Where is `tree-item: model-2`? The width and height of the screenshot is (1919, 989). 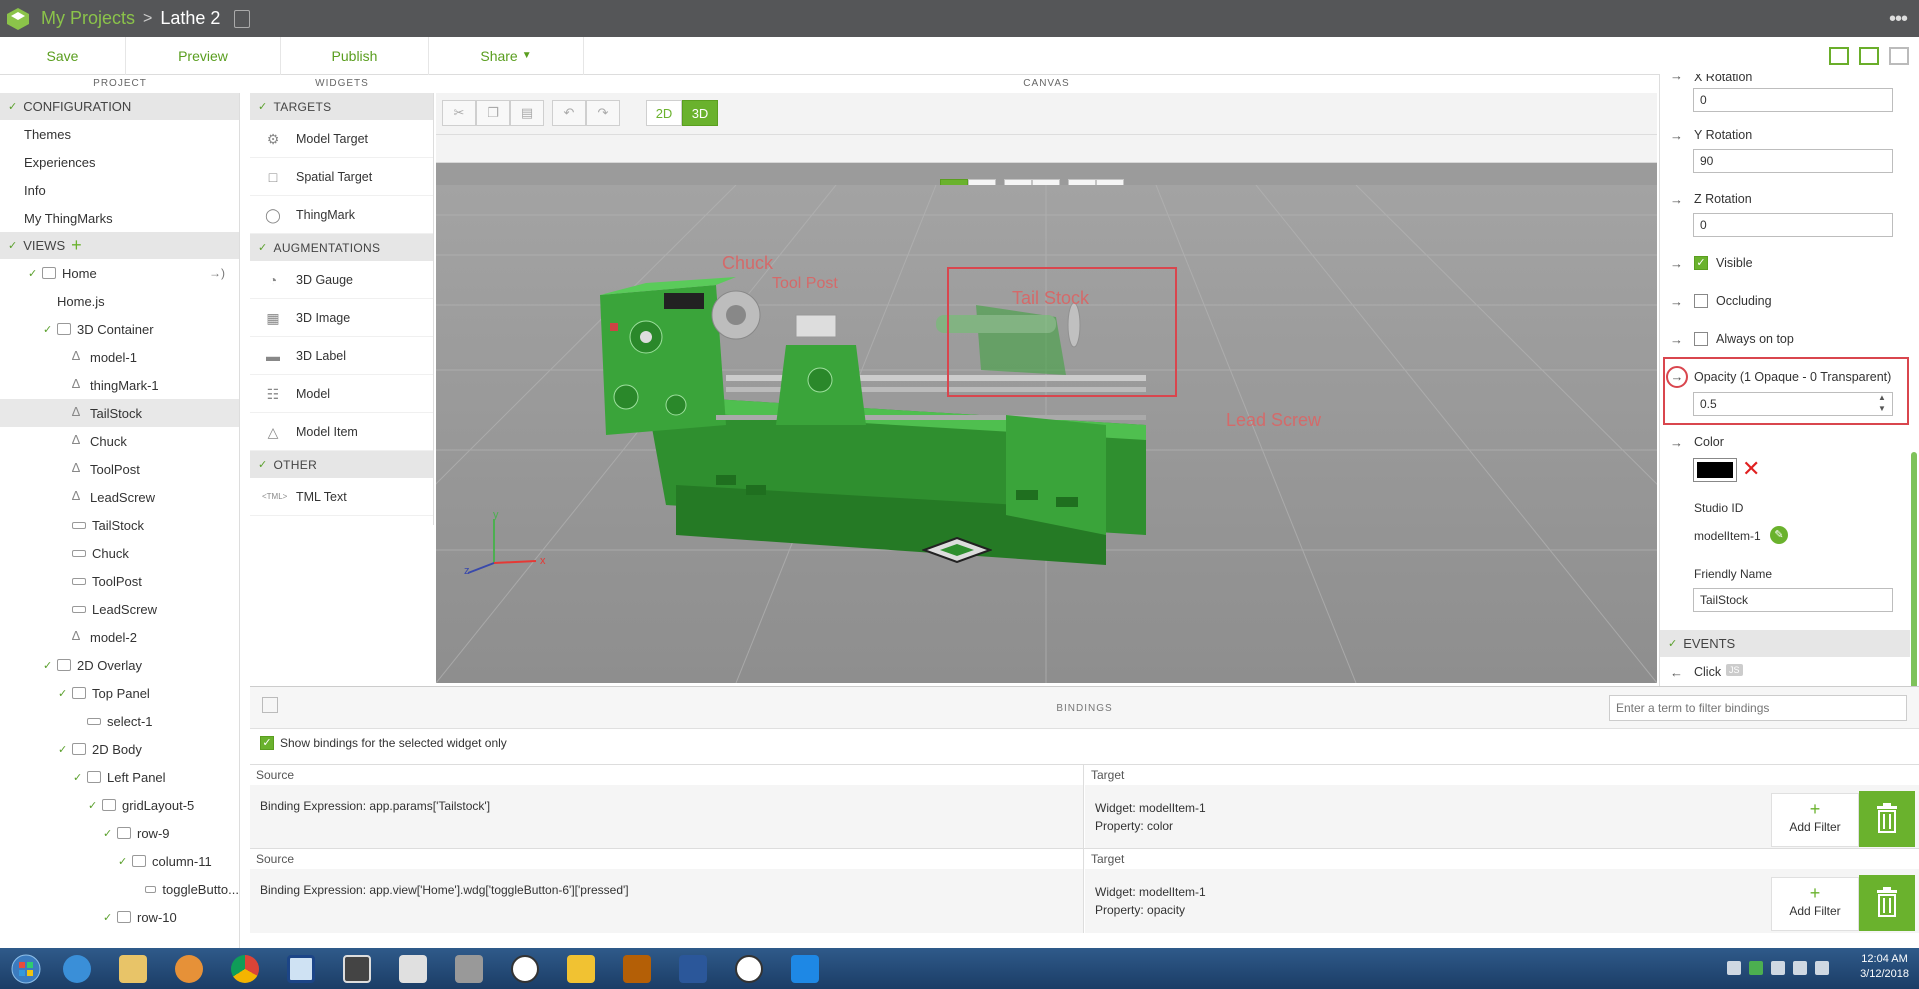 tree-item: model-2 is located at coordinates (119, 637).